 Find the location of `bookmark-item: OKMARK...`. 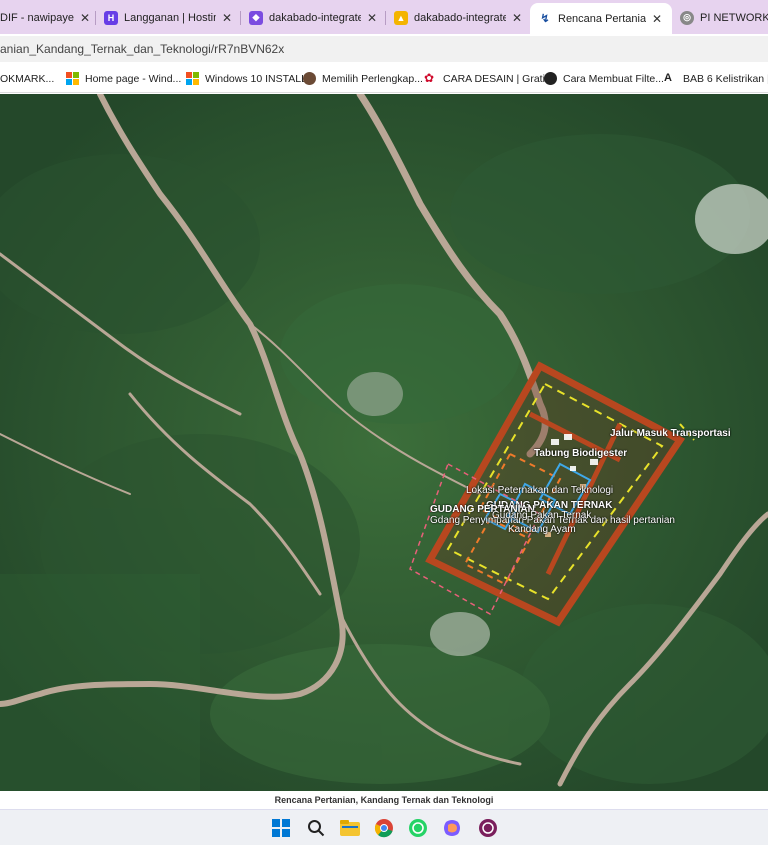

bookmark-item: OKMARK... is located at coordinates (27, 78).